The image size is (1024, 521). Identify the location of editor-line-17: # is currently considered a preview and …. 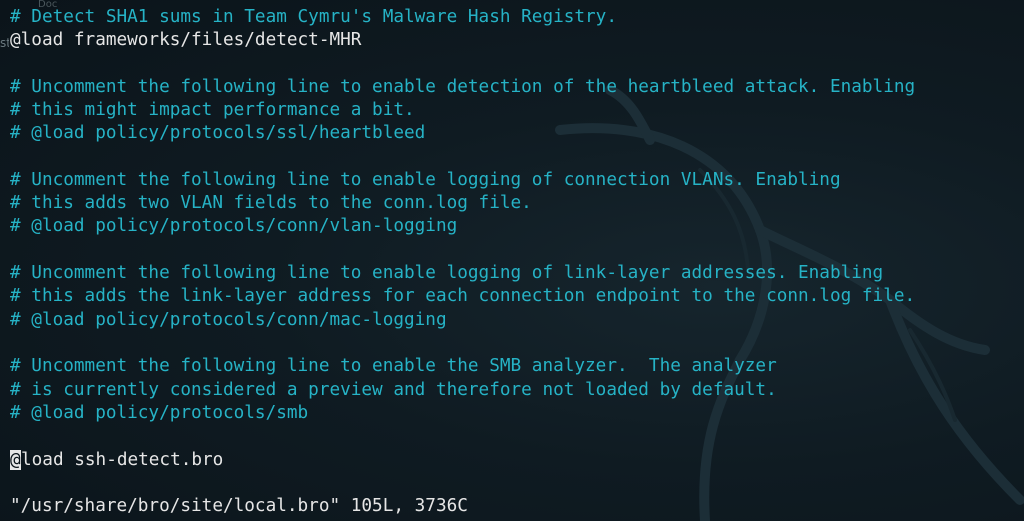
(393, 390).